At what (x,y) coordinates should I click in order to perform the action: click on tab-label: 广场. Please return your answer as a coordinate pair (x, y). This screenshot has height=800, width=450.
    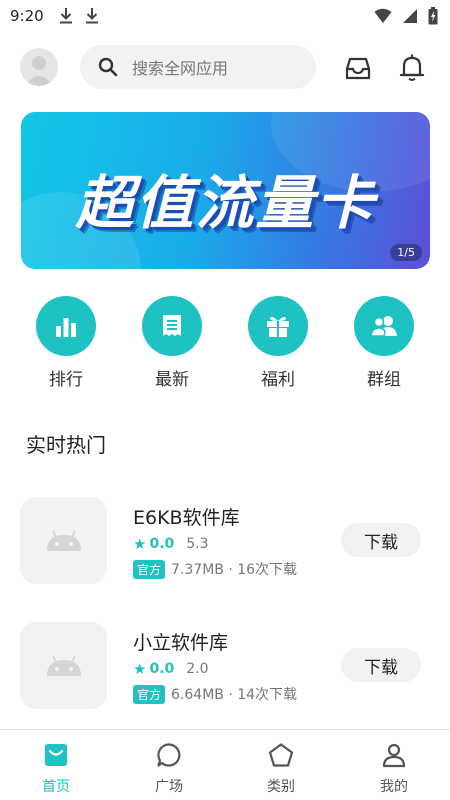
    Looking at the image, I should click on (169, 787).